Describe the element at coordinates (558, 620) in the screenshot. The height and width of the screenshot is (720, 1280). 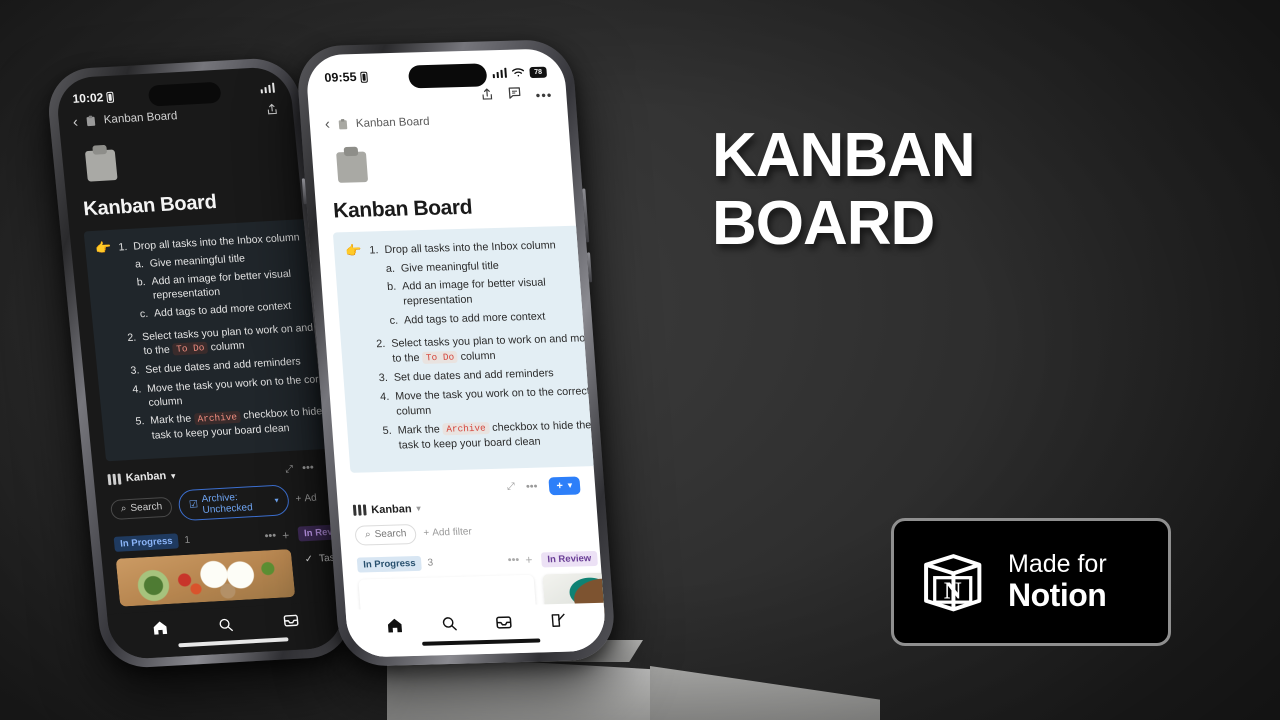
I see `compose-icon` at that location.